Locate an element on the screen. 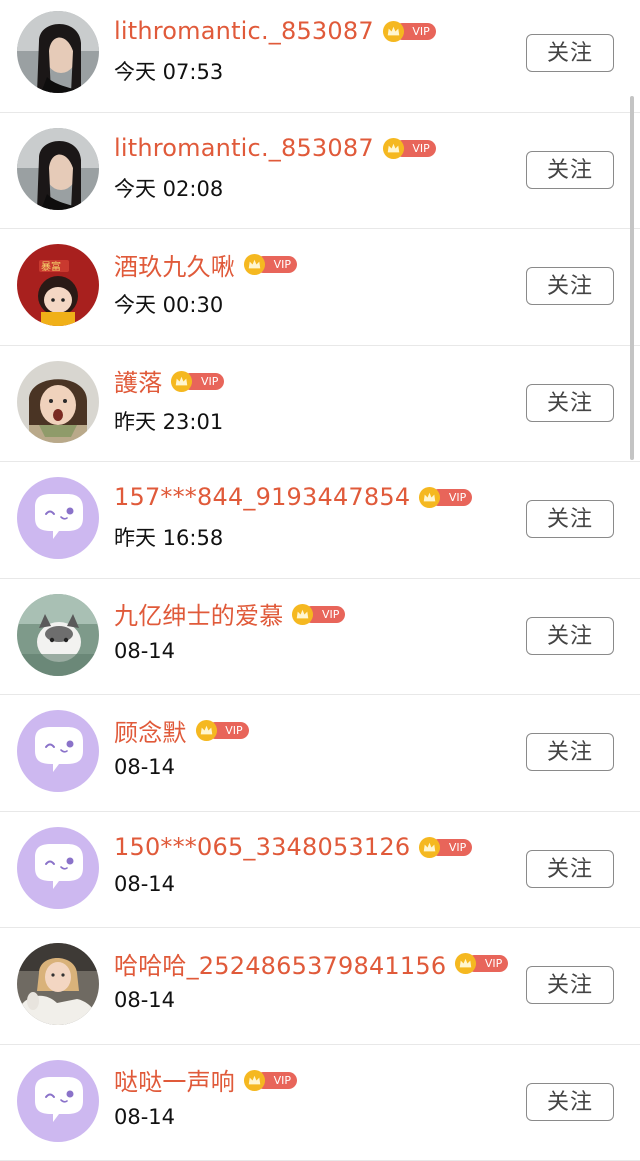 The width and height of the screenshot is (640, 1161). name-line: 九亿绅士的爱慕 VIP is located at coordinates (229, 614).